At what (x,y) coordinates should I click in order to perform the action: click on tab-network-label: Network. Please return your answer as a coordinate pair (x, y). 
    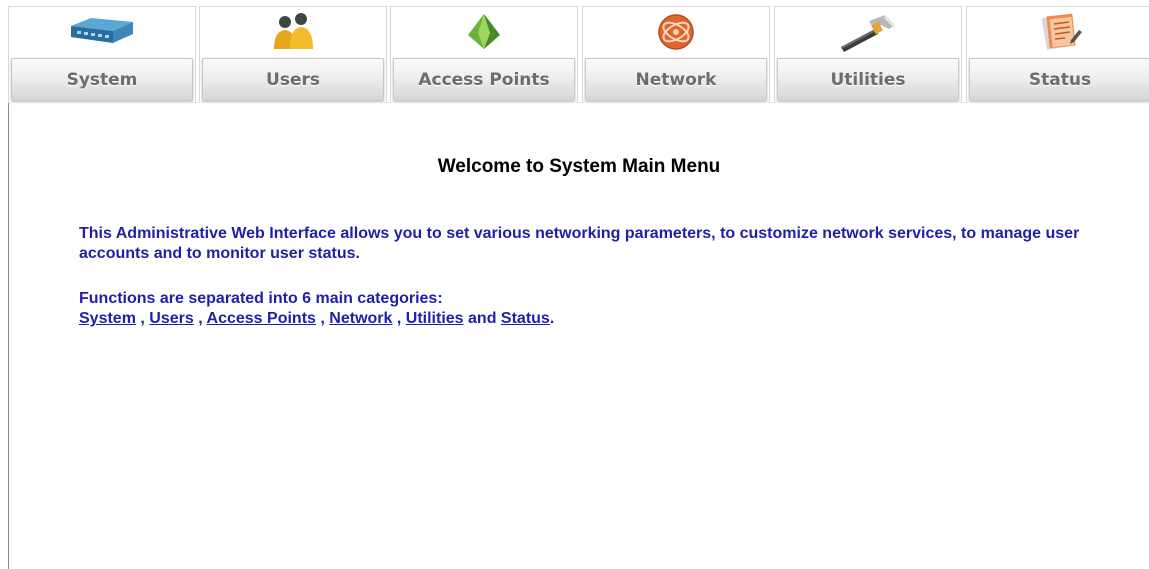
    Looking at the image, I should click on (676, 79).